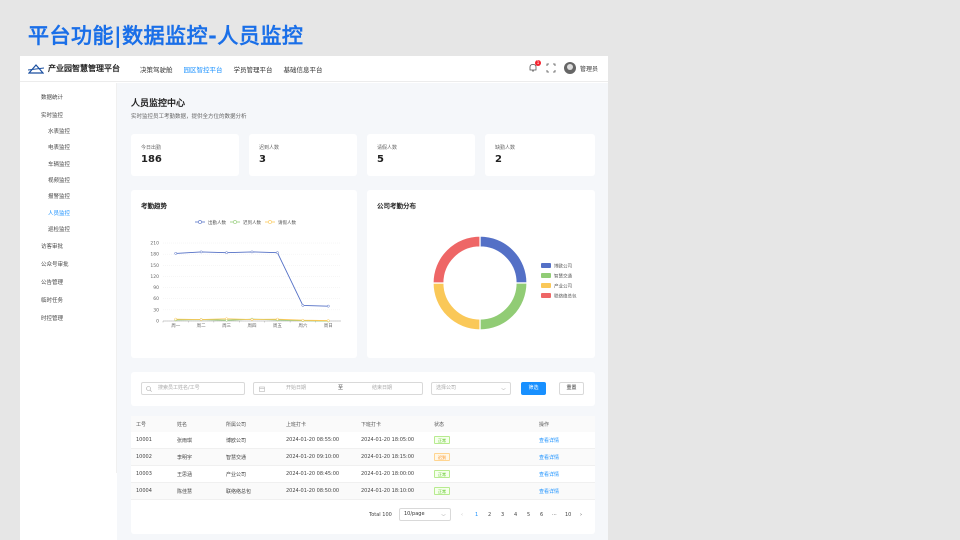  Describe the element at coordinates (439, 425) in the screenshot. I see `th-status: 状态` at that location.